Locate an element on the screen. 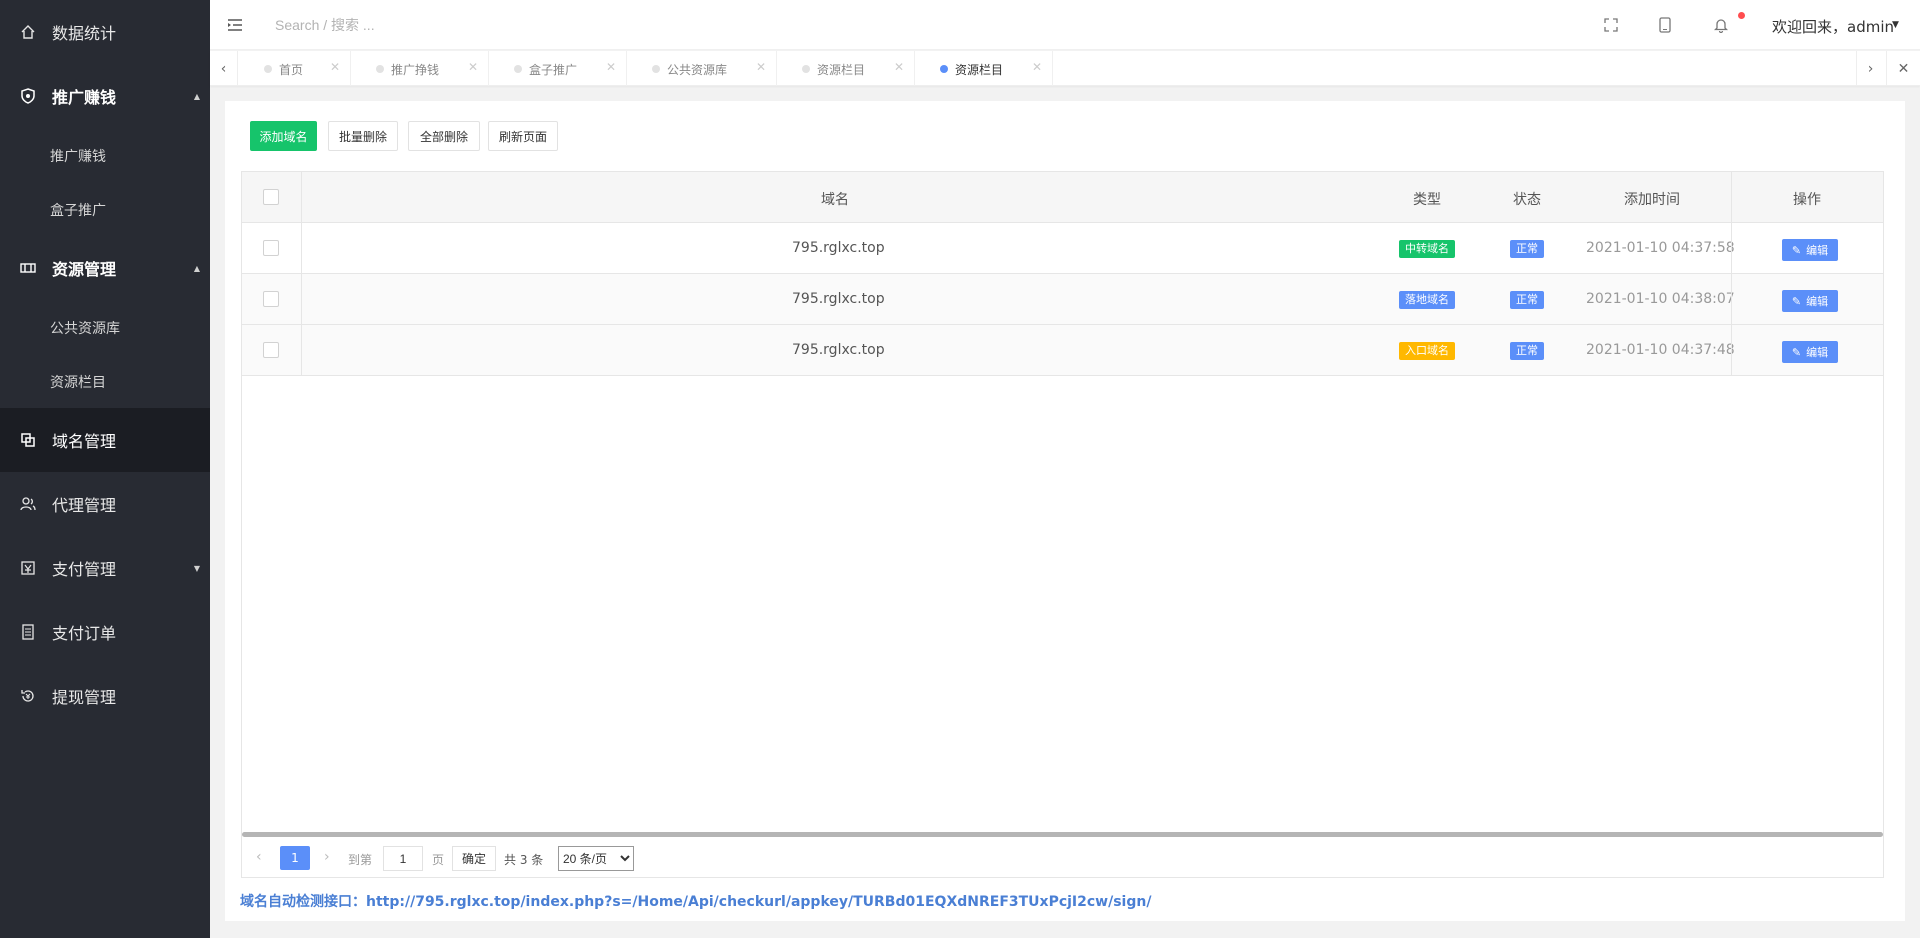 The height and width of the screenshot is (938, 1920). receipt-icon is located at coordinates (28, 632).